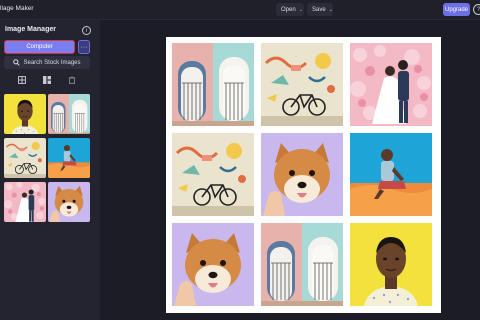 This screenshot has width=480, height=320. I want to click on upgrade-button: Upgrade, so click(456, 9).